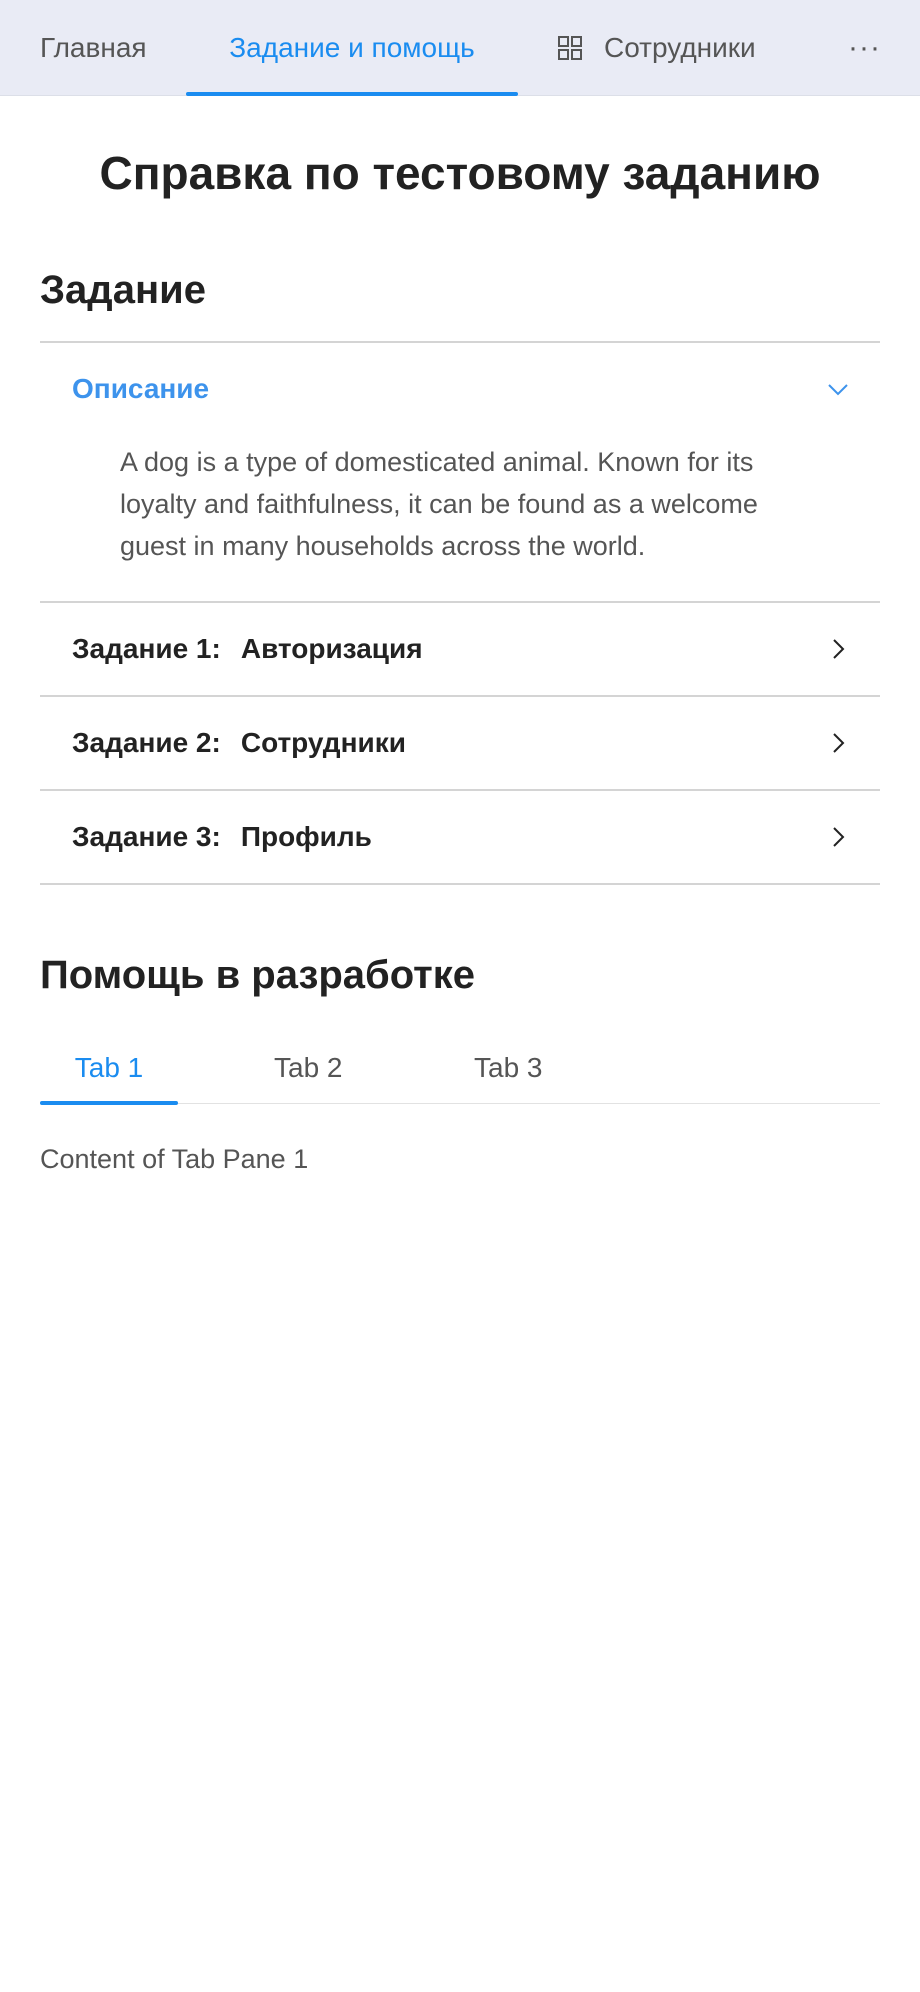  Describe the element at coordinates (308, 1068) in the screenshot. I see `tab-2: Tab 2` at that location.